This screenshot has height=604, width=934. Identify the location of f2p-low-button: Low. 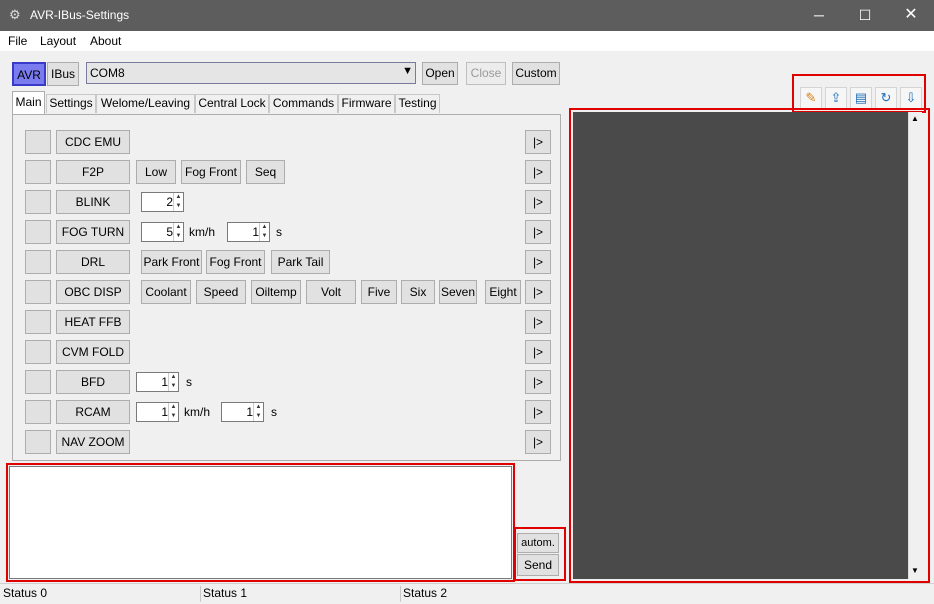
(156, 172).